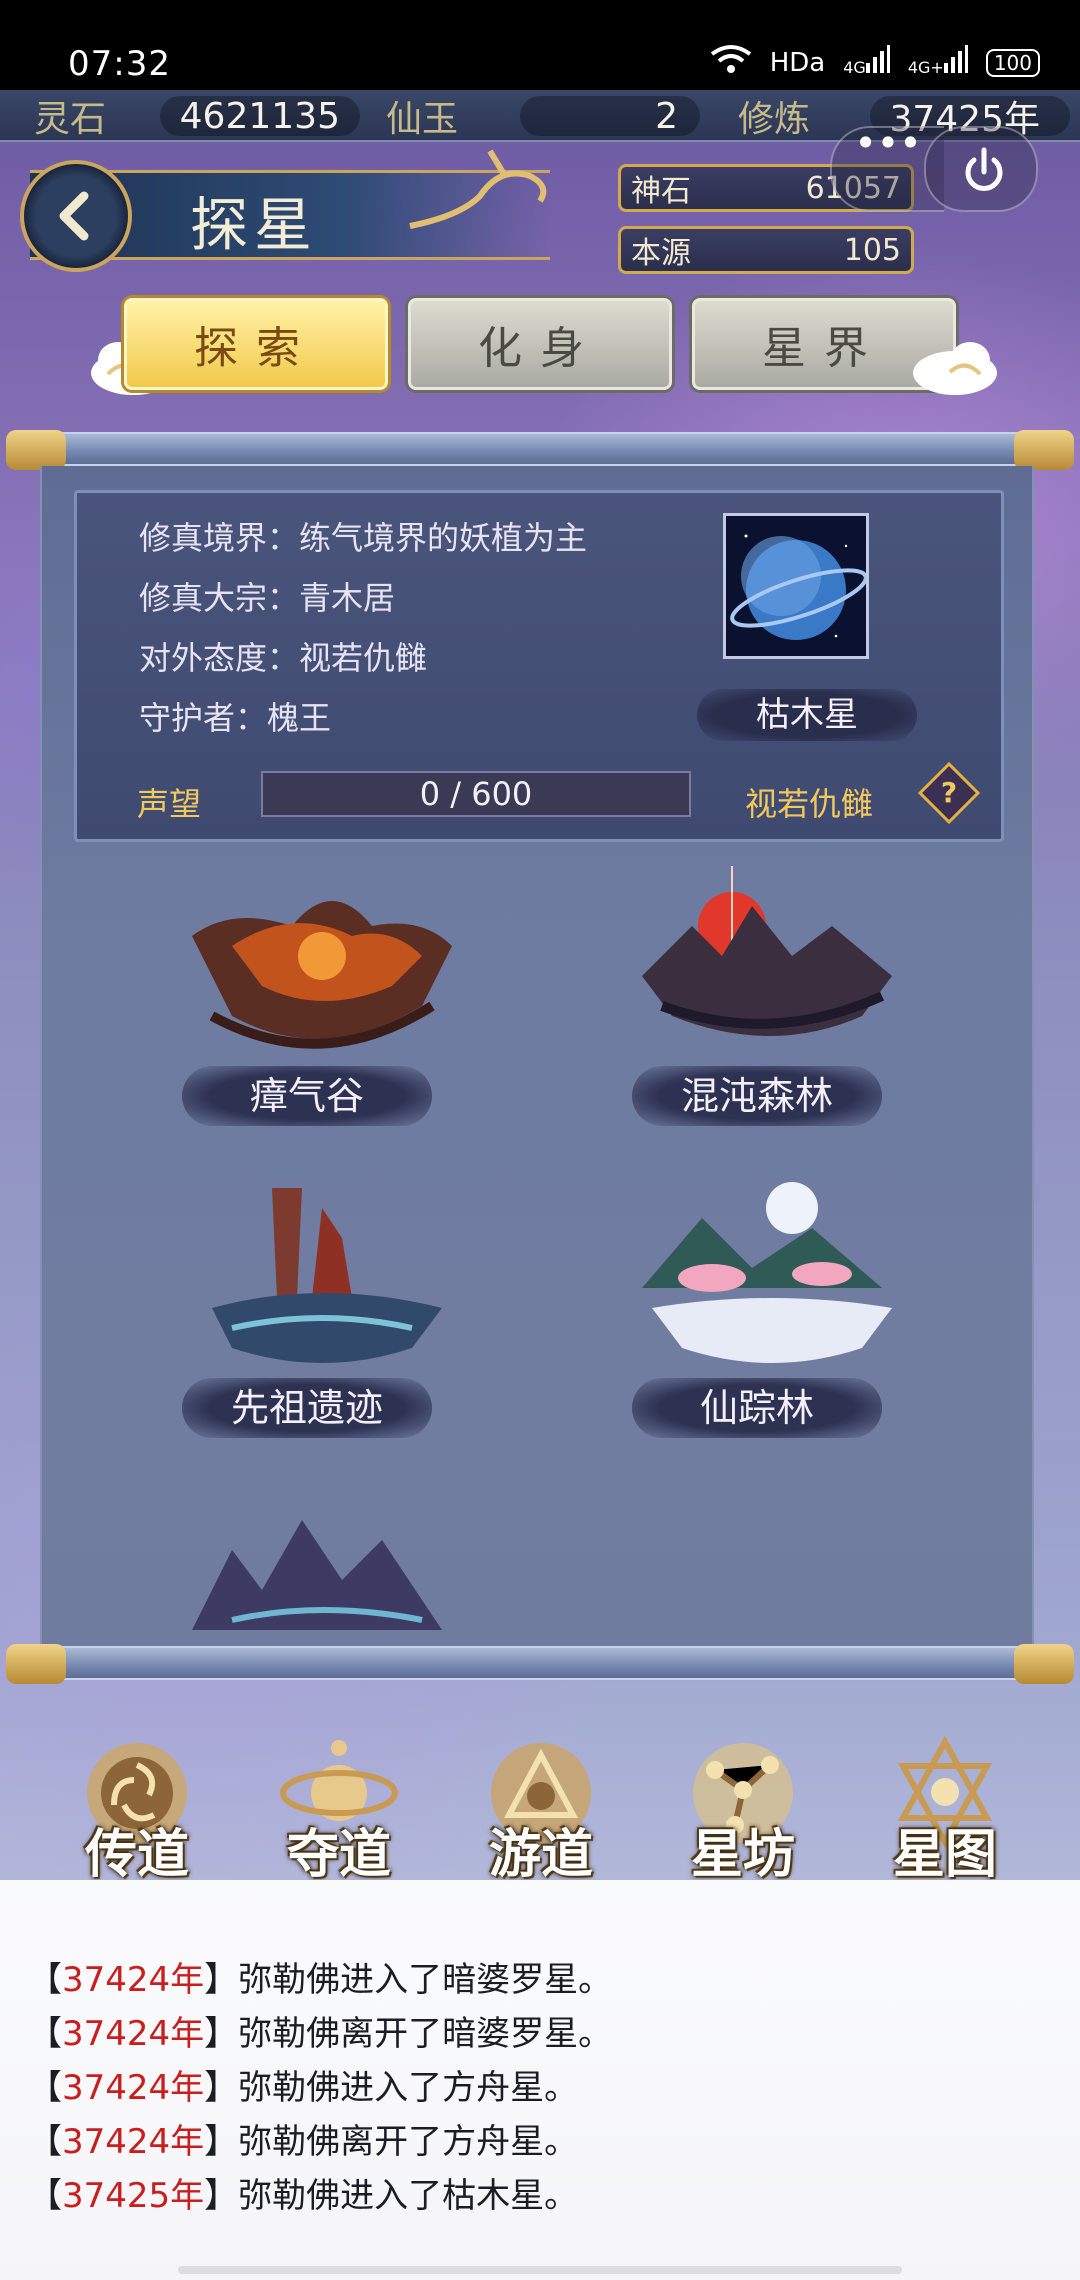  What do you see at coordinates (363, 538) in the screenshot?
I see `info-realm: 修真境界：练气境界的妖植为主` at bounding box center [363, 538].